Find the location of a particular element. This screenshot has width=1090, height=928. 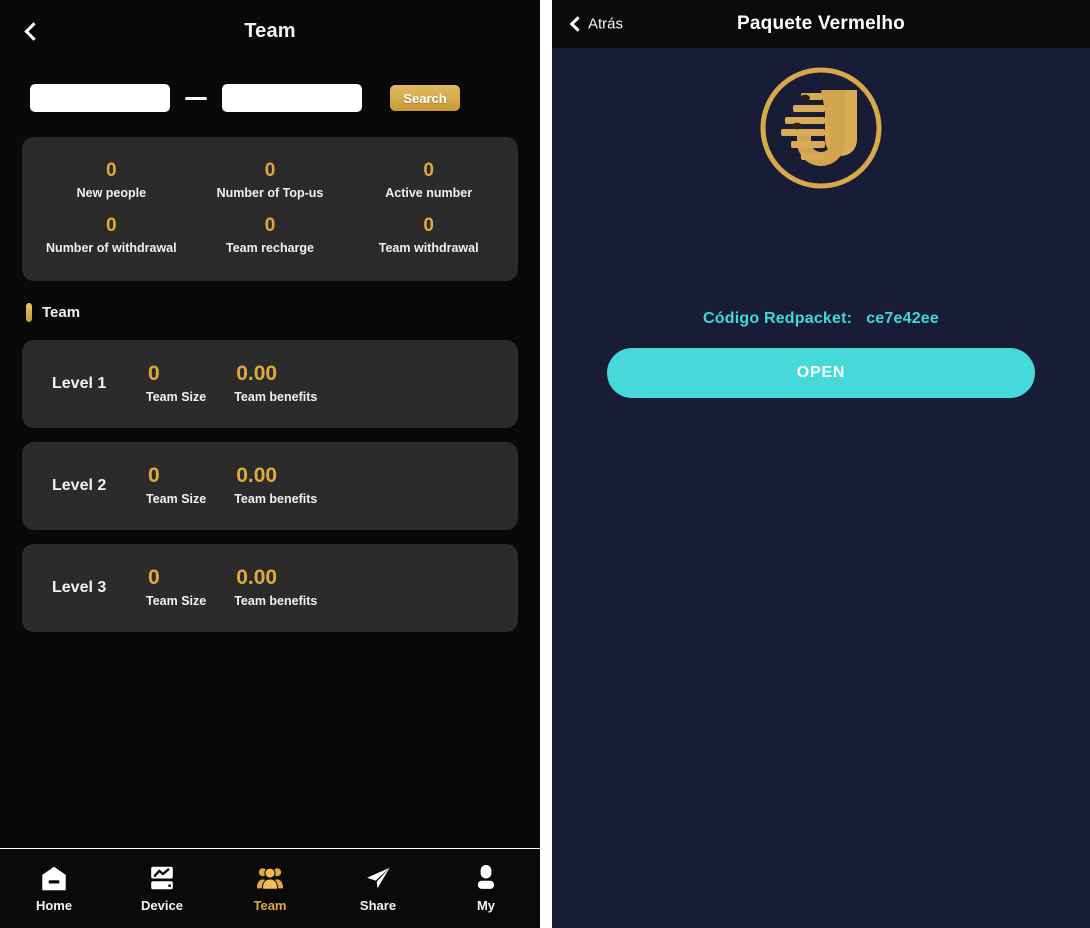

stat-team-recharge: 0 Team recharge is located at coordinates (270, 234).